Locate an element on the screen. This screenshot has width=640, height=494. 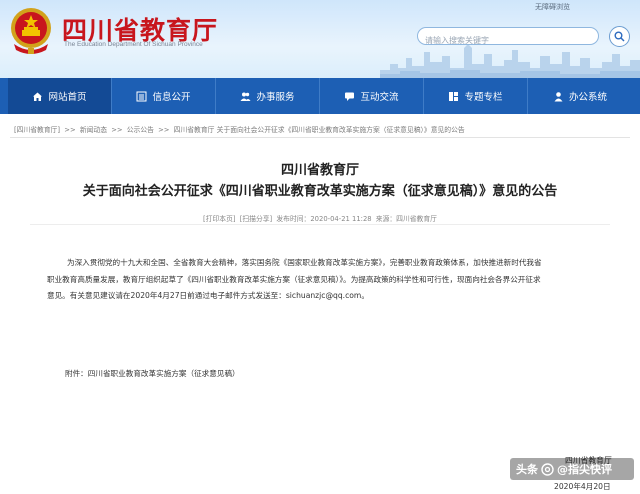
watermark-account: @指尖快评 is located at coordinates (584, 469).